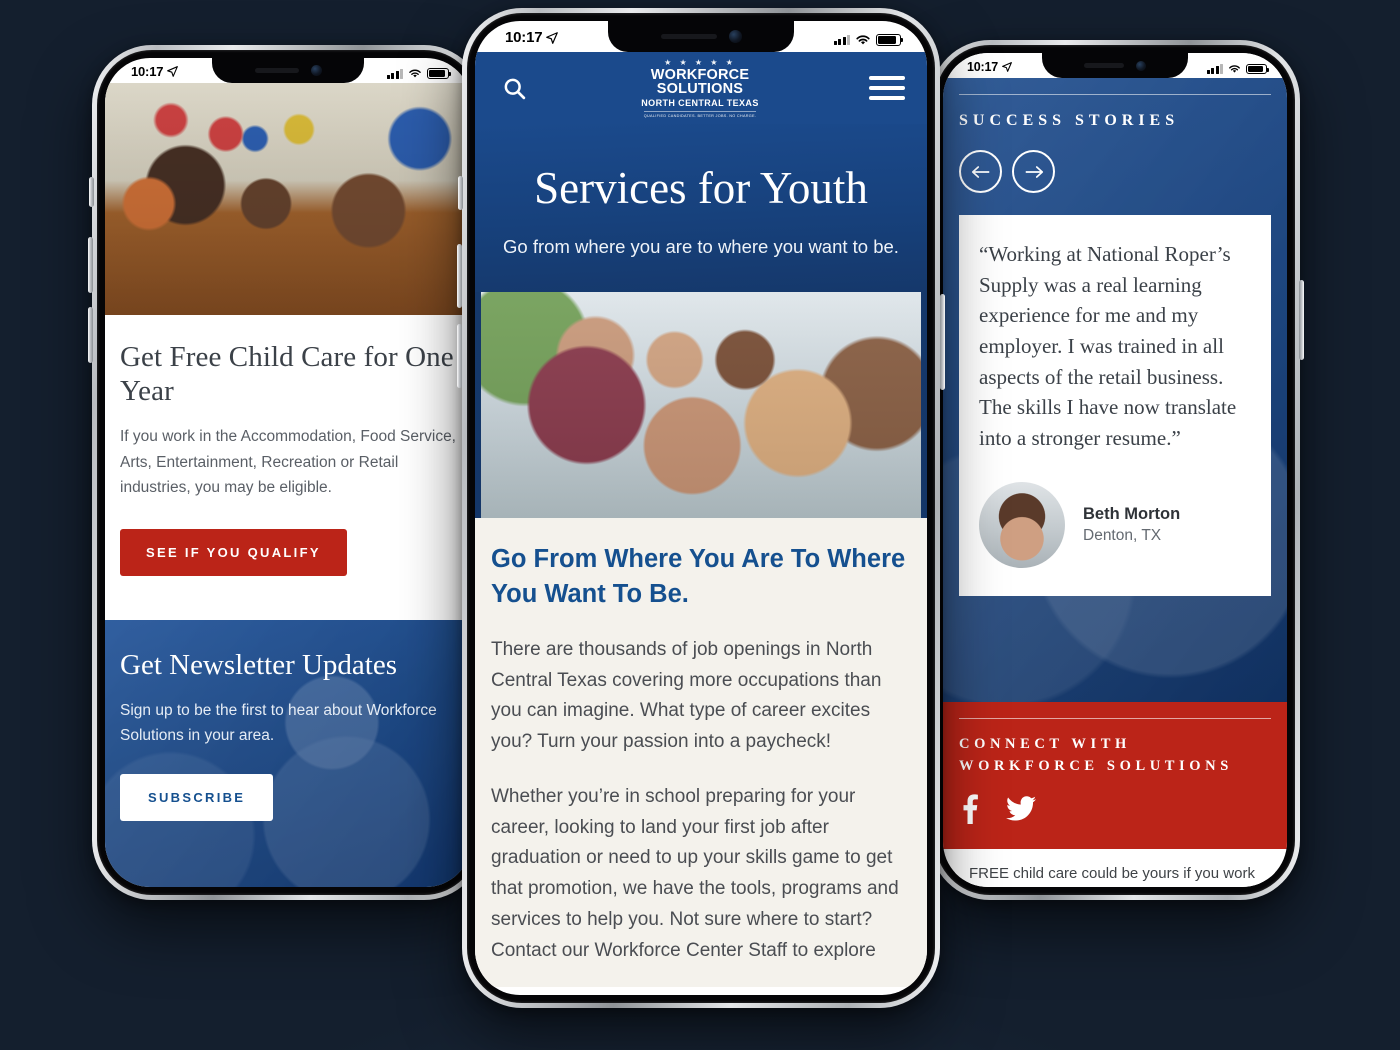 The width and height of the screenshot is (1400, 1050). Describe the element at coordinates (233, 552) in the screenshot. I see `see-if-you-qualify-button: SEE IF YOU QUALIFY` at that location.